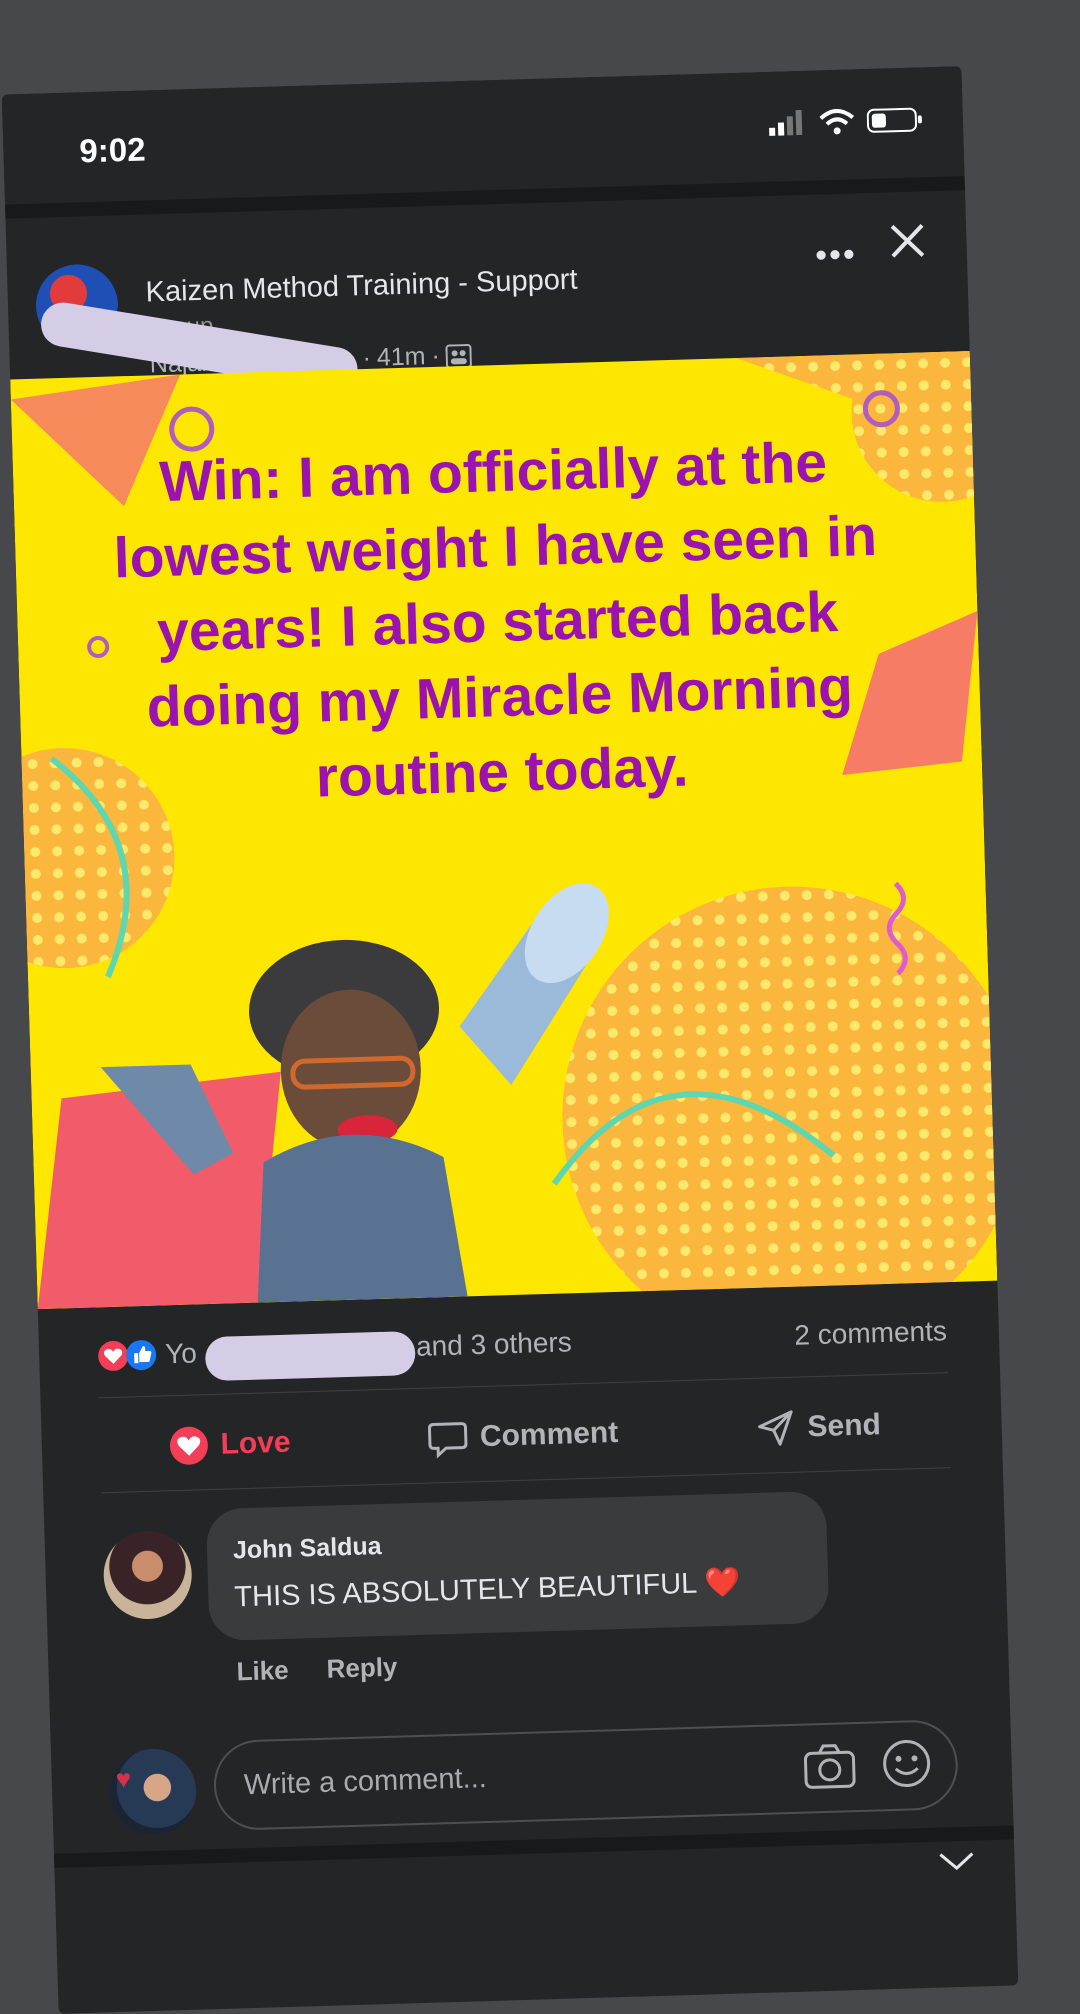 This screenshot has height=2014, width=1080. What do you see at coordinates (487, 1590) in the screenshot?
I see `comment-text: THIS IS ABSOLUTELY BEAUTIFUL ❤️` at bounding box center [487, 1590].